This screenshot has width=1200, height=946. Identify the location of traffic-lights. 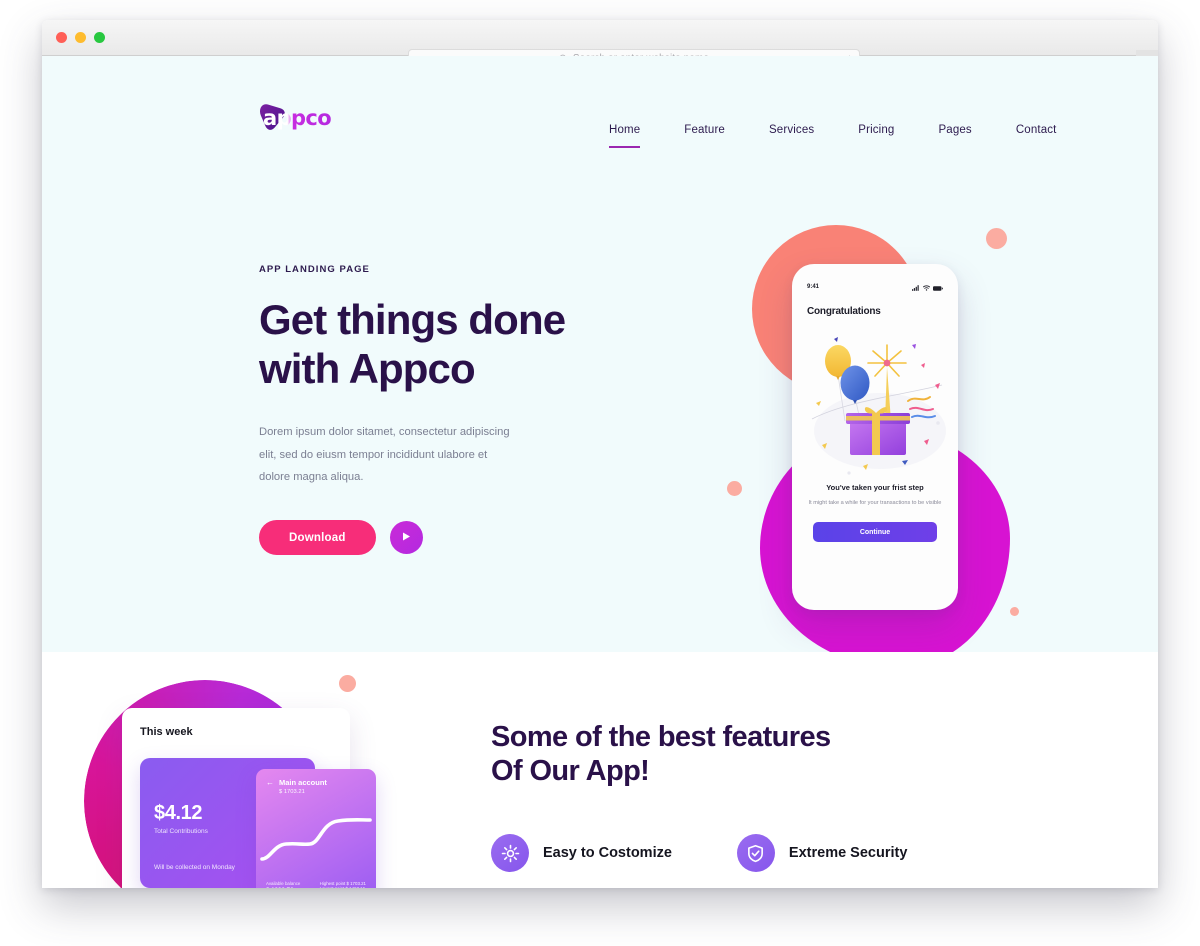
(80, 37).